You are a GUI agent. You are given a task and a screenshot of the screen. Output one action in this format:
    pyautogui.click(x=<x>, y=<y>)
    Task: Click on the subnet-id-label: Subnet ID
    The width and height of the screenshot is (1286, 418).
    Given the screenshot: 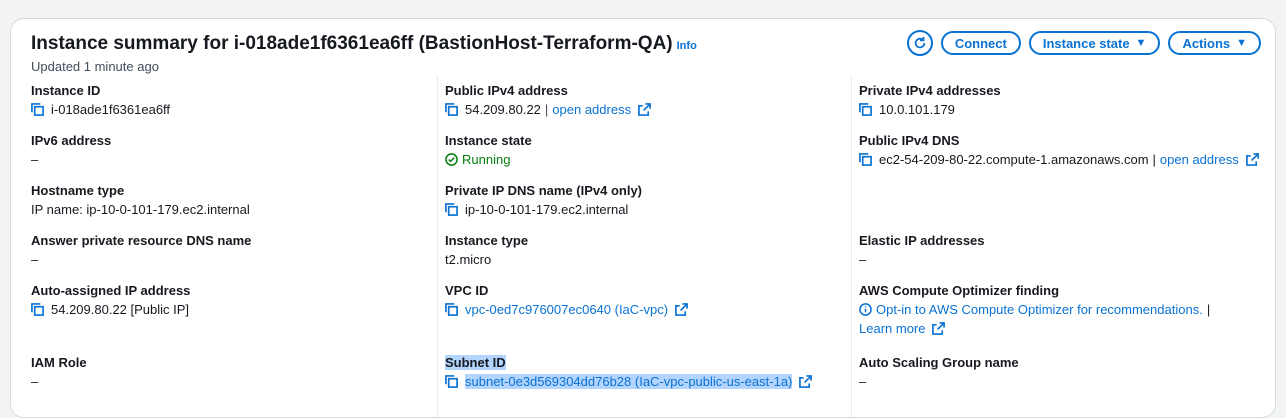 What is the action you would take?
    pyautogui.click(x=475, y=362)
    